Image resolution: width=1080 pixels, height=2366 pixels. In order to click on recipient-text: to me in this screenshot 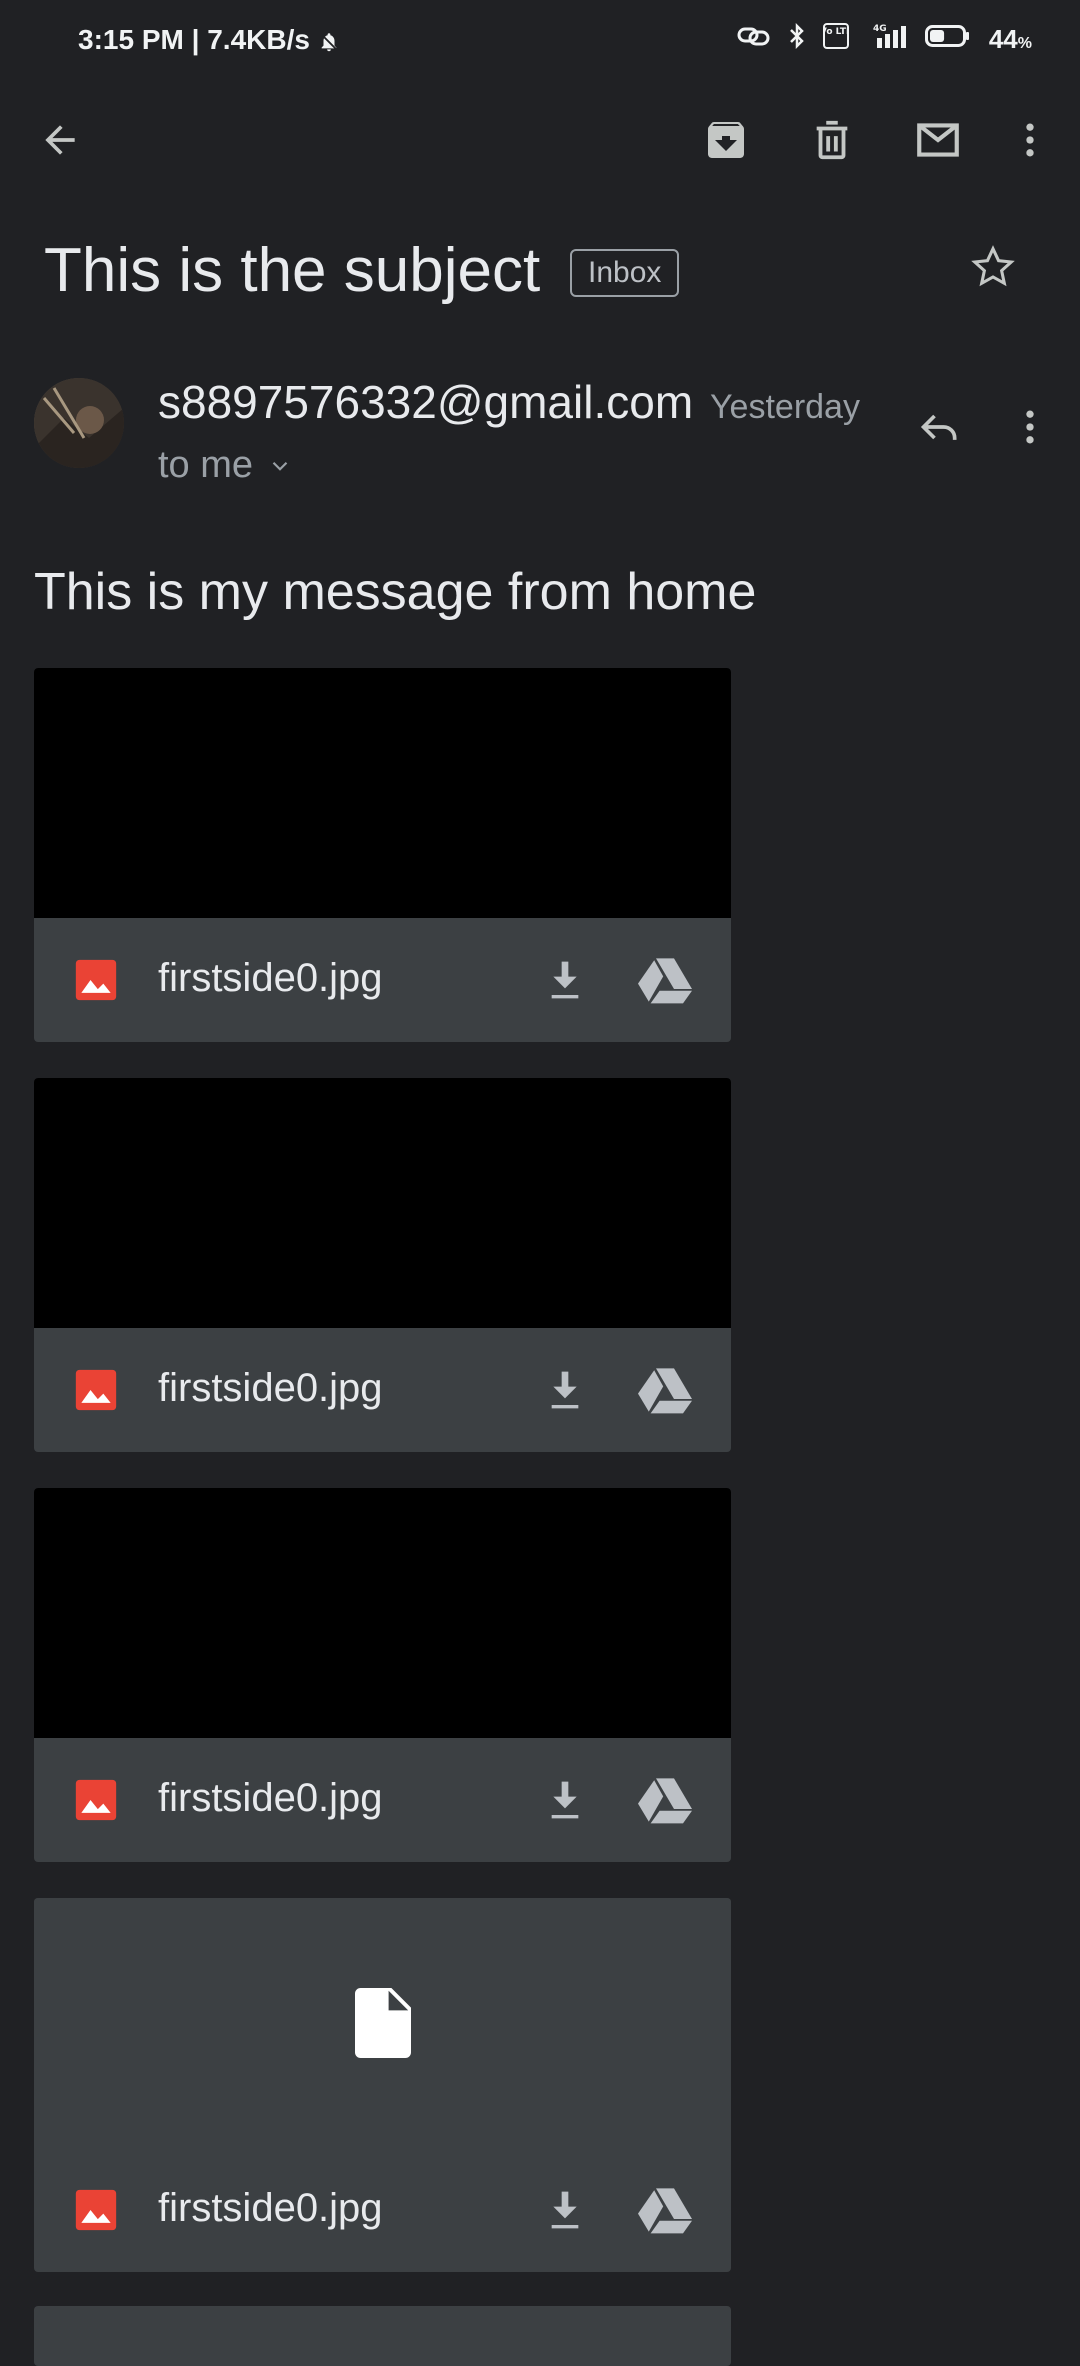, I will do `click(206, 465)`.